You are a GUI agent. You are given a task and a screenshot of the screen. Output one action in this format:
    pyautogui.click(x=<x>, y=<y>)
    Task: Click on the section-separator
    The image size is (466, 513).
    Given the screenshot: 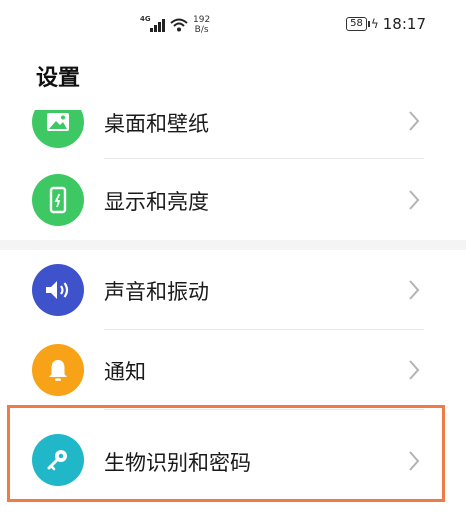 What is the action you would take?
    pyautogui.click(x=233, y=245)
    